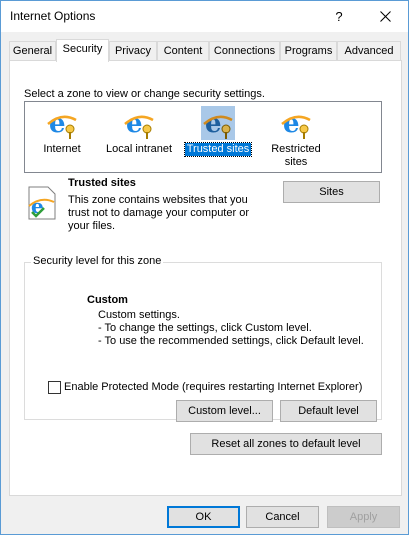 This screenshot has height=535, width=409. Describe the element at coordinates (62, 149) in the screenshot. I see `zone-label: Internet` at that location.